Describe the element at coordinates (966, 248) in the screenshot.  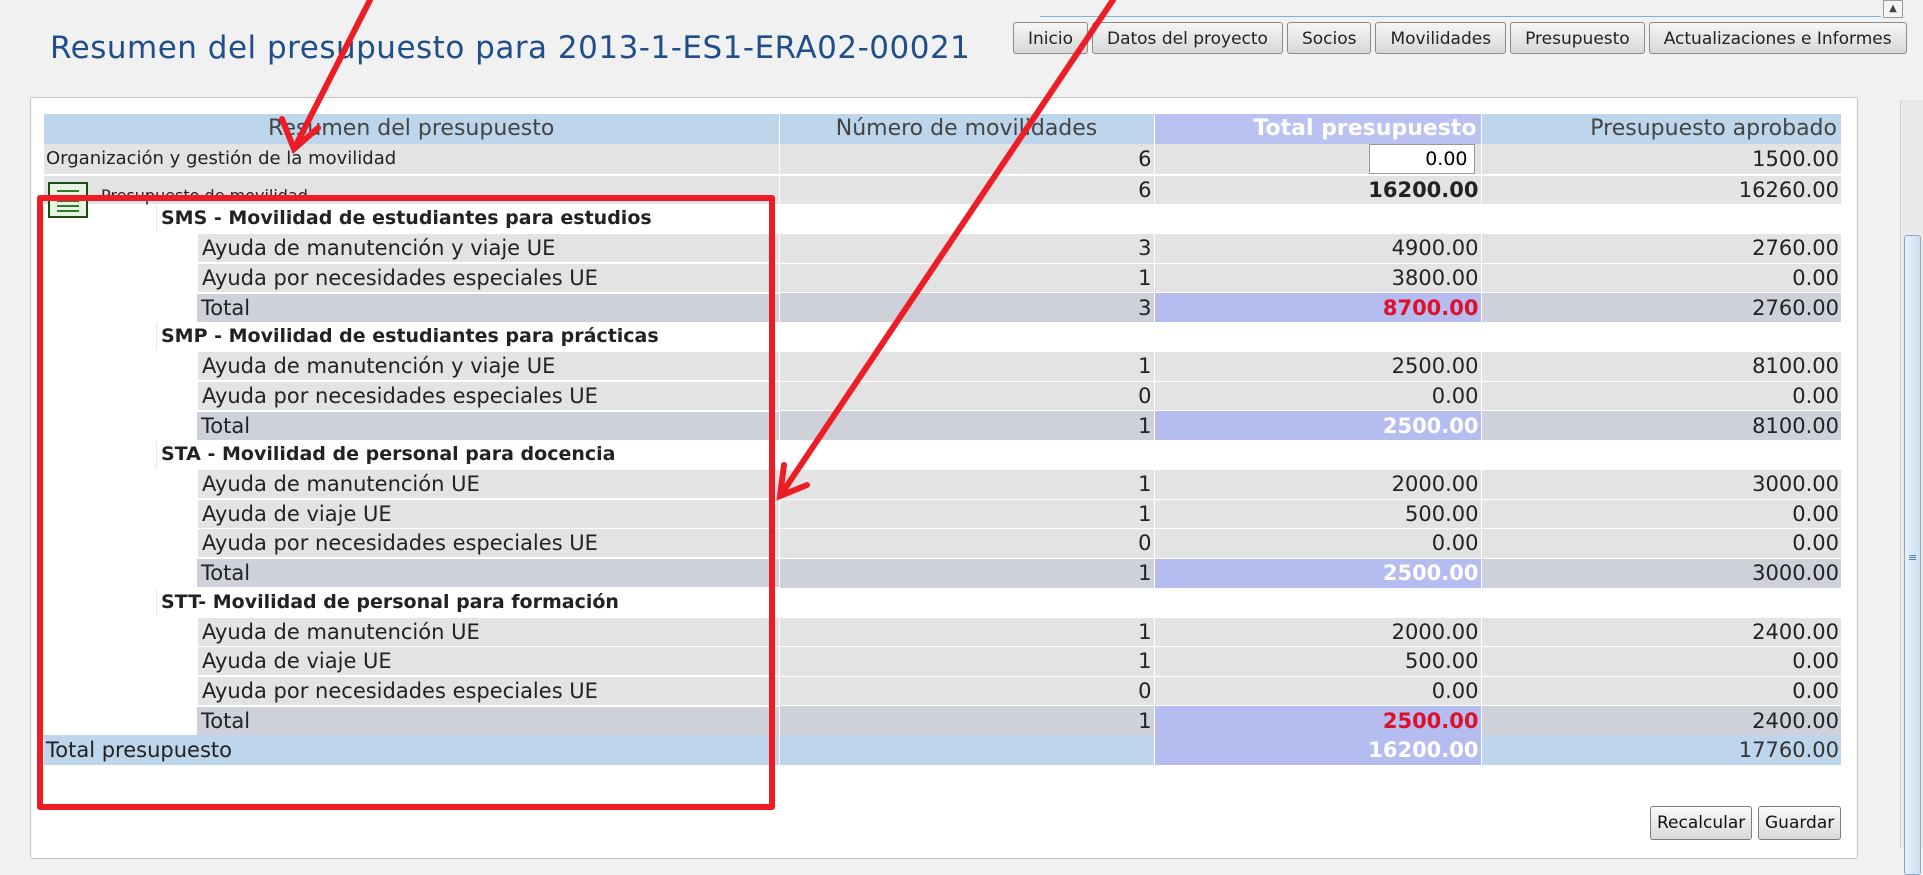
I see `item-mobilities: 3` at that location.